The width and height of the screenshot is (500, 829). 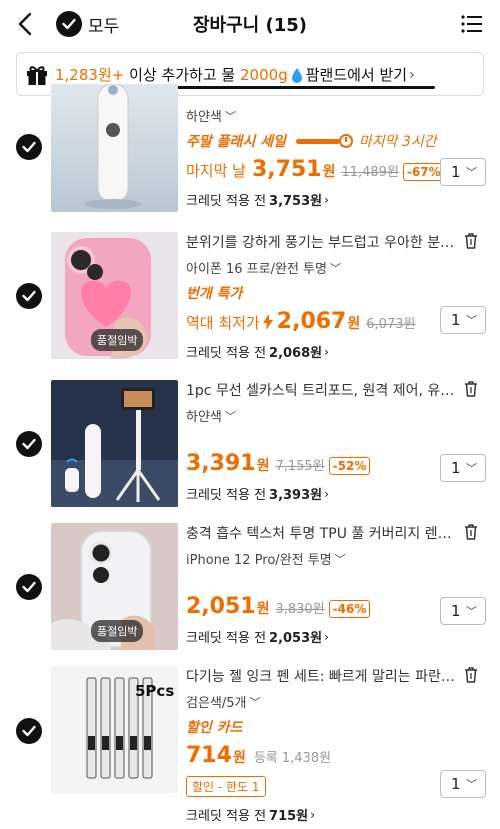 I want to click on promo-label: 번개 특가, so click(x=214, y=294).